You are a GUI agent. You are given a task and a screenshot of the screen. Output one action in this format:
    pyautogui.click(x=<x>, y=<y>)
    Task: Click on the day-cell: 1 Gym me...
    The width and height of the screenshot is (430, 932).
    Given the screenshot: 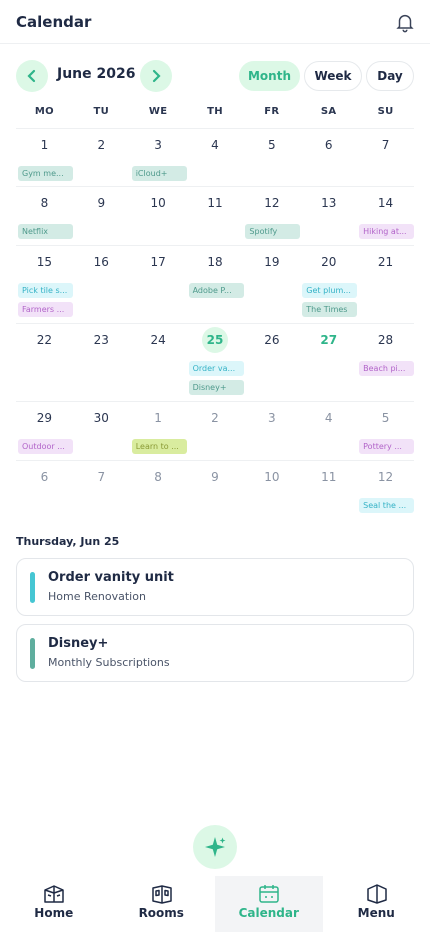 What is the action you would take?
    pyautogui.click(x=44, y=157)
    